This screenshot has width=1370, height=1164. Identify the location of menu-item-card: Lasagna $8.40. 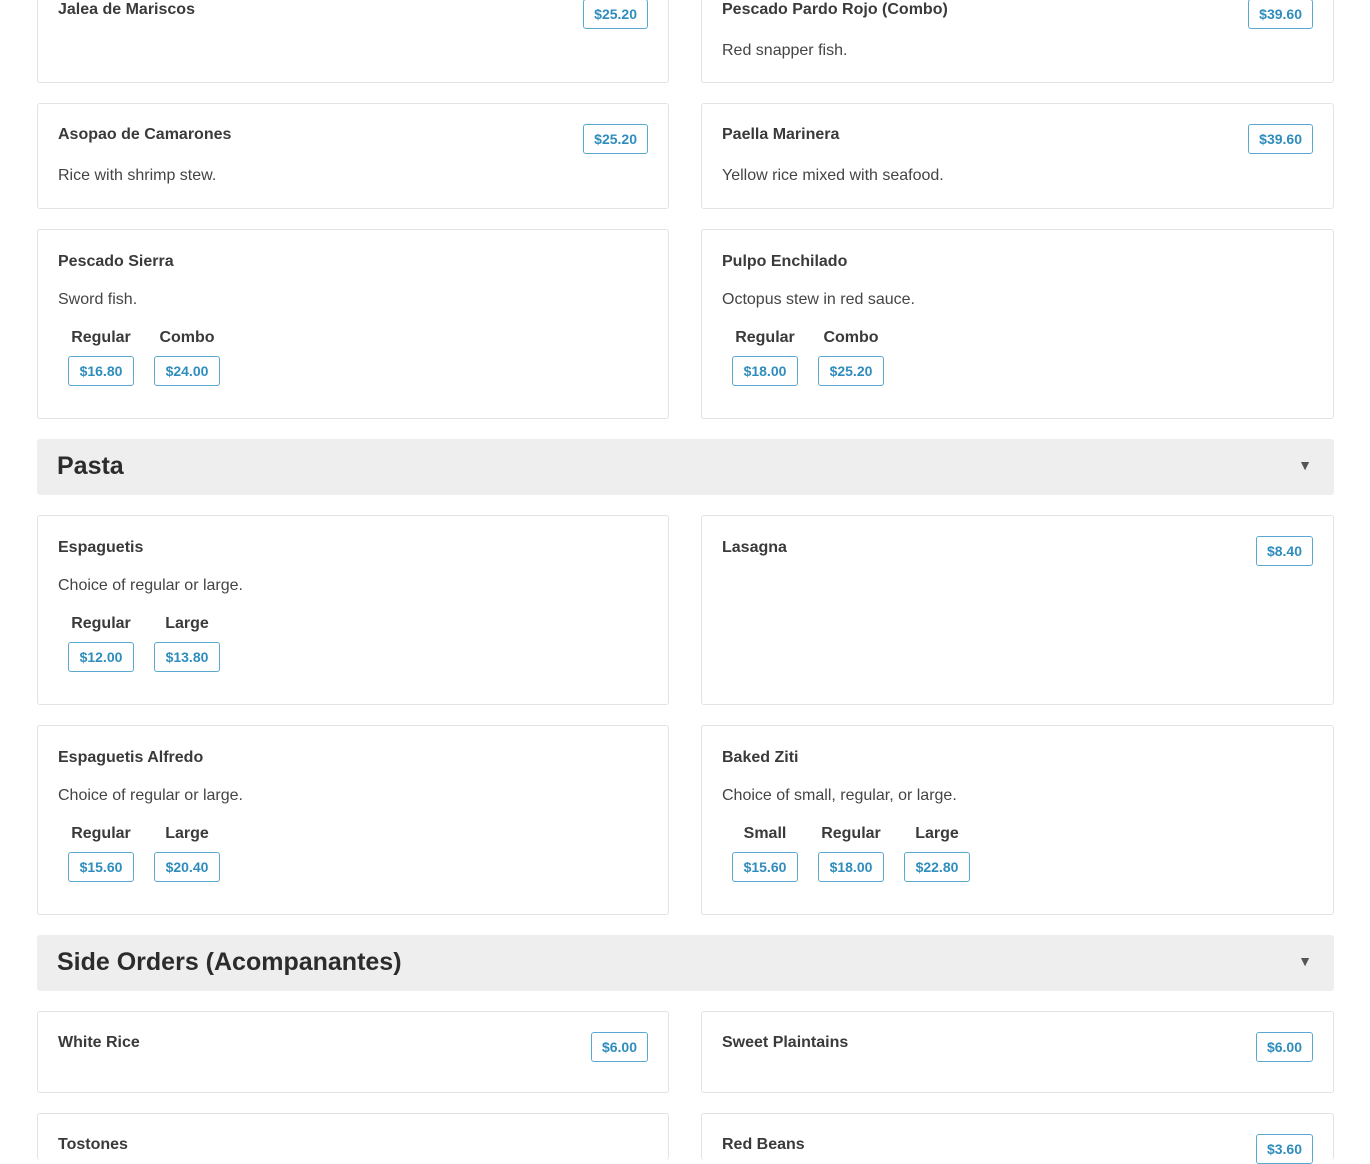
(1017, 610).